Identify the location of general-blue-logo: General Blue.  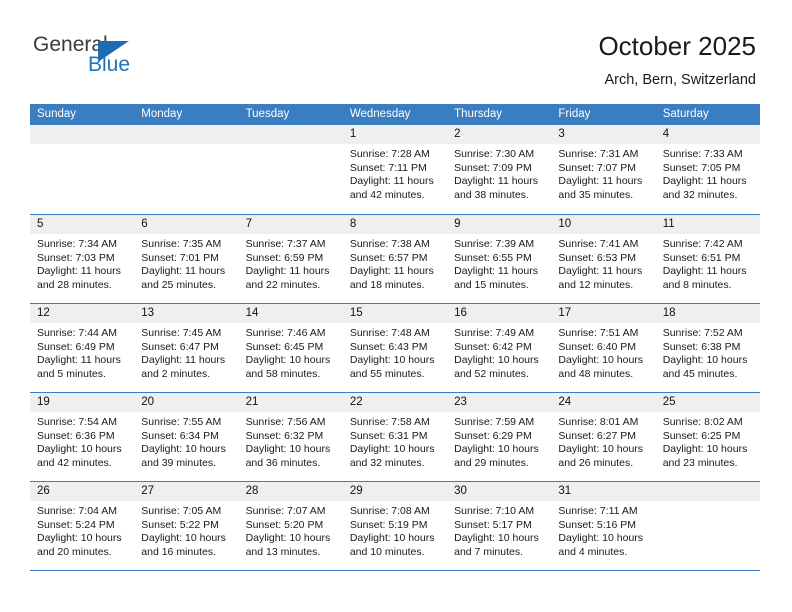
(123, 59).